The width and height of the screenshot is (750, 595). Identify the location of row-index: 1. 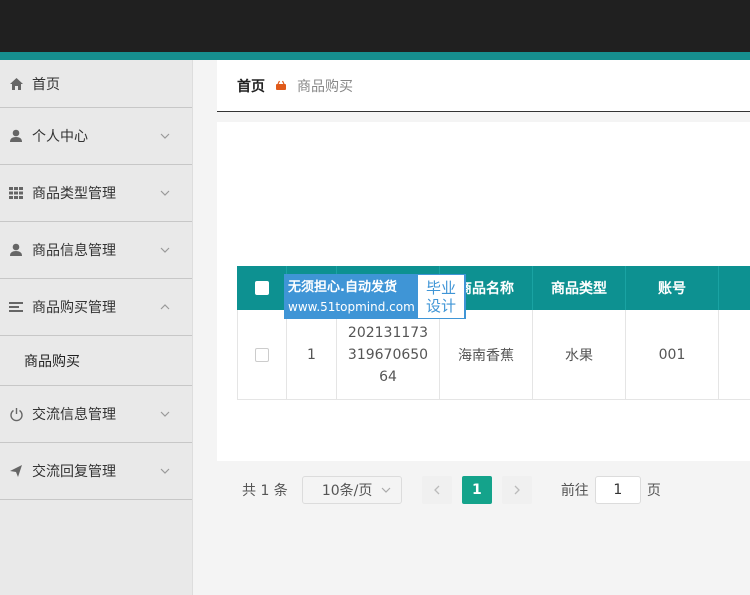
(312, 355).